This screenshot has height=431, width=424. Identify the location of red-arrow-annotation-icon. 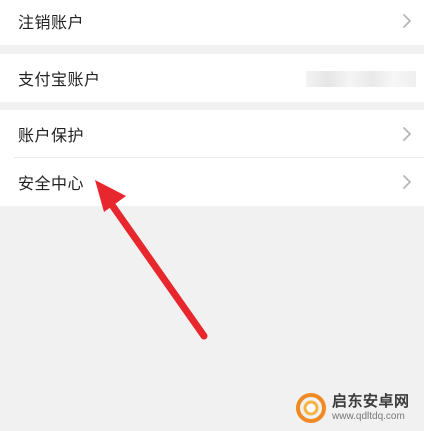
(151, 260).